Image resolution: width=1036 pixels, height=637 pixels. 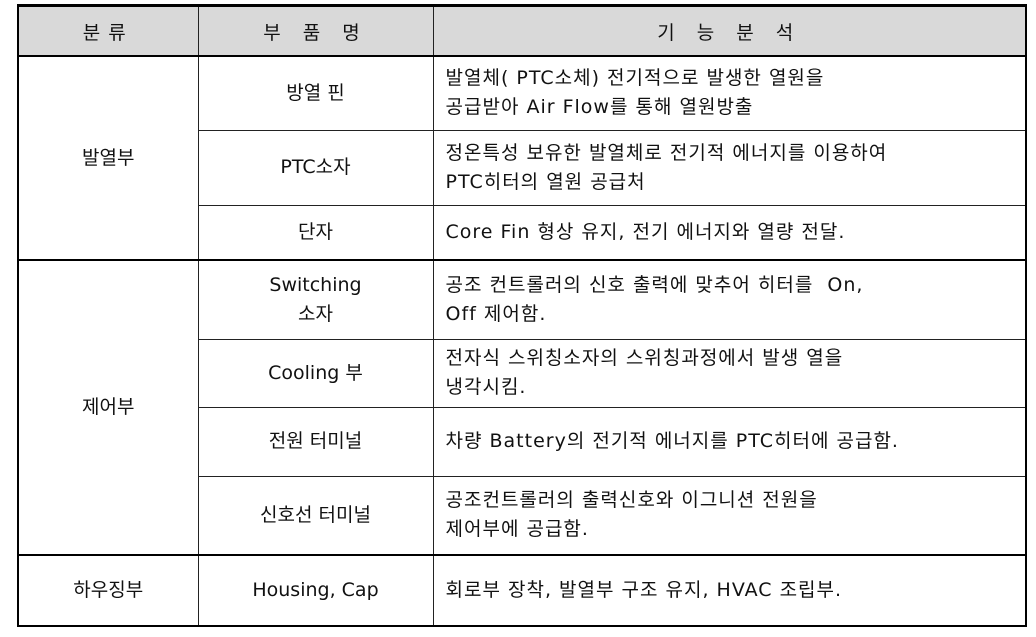 I want to click on part-cell: 신호선 터미널, so click(x=315, y=515).